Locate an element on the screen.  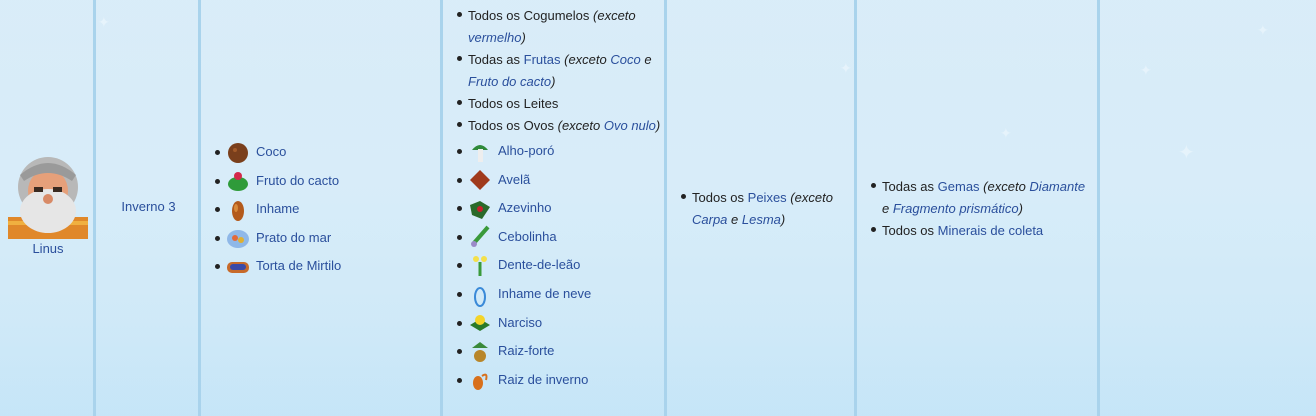
exception-link: Fragmento prismático is located at coordinates (956, 208).